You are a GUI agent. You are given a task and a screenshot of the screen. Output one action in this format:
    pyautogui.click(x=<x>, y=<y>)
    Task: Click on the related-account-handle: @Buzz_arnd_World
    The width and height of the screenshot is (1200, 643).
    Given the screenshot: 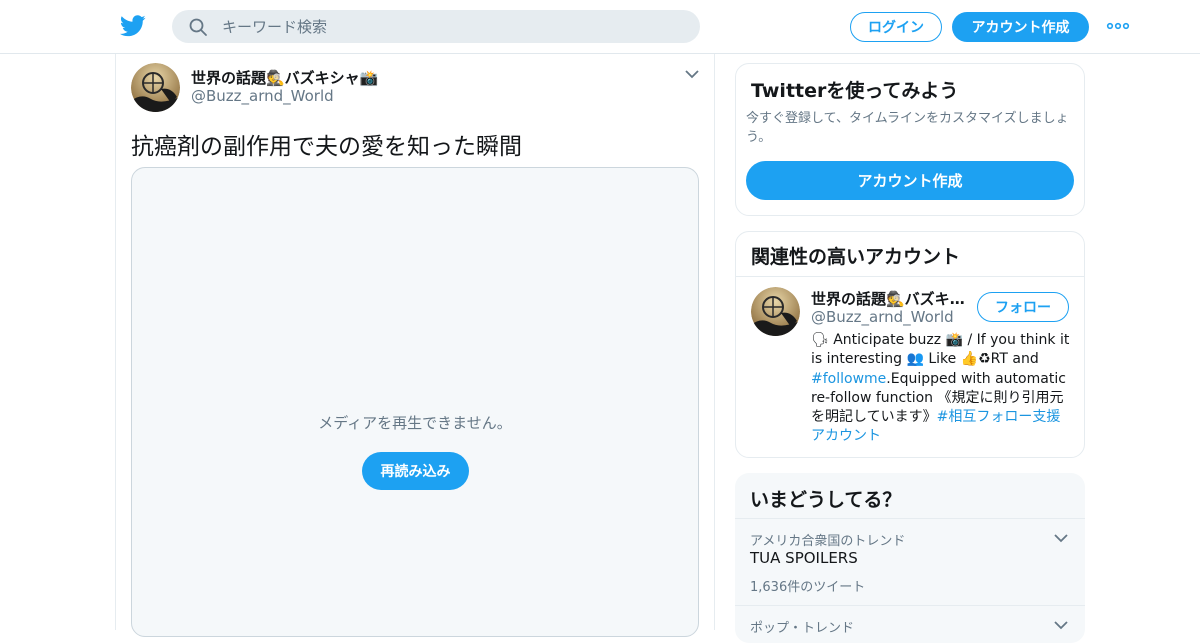 What is the action you would take?
    pyautogui.click(x=882, y=317)
    